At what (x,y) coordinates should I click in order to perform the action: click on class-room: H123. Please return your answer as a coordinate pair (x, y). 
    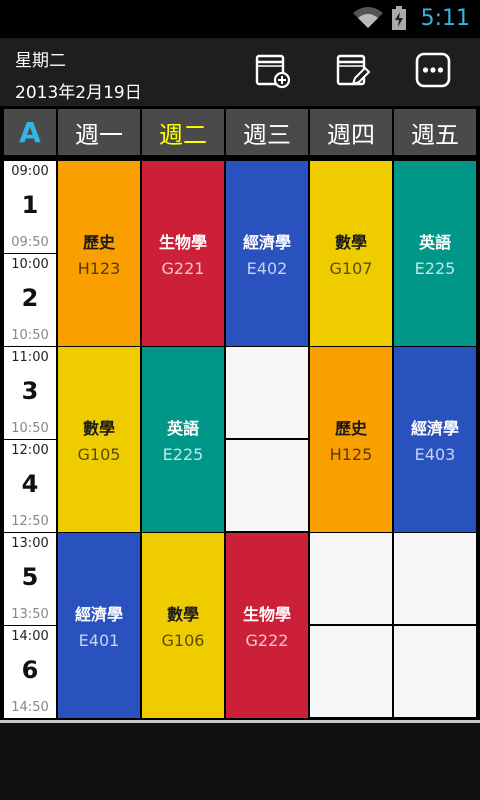
    Looking at the image, I should click on (99, 268).